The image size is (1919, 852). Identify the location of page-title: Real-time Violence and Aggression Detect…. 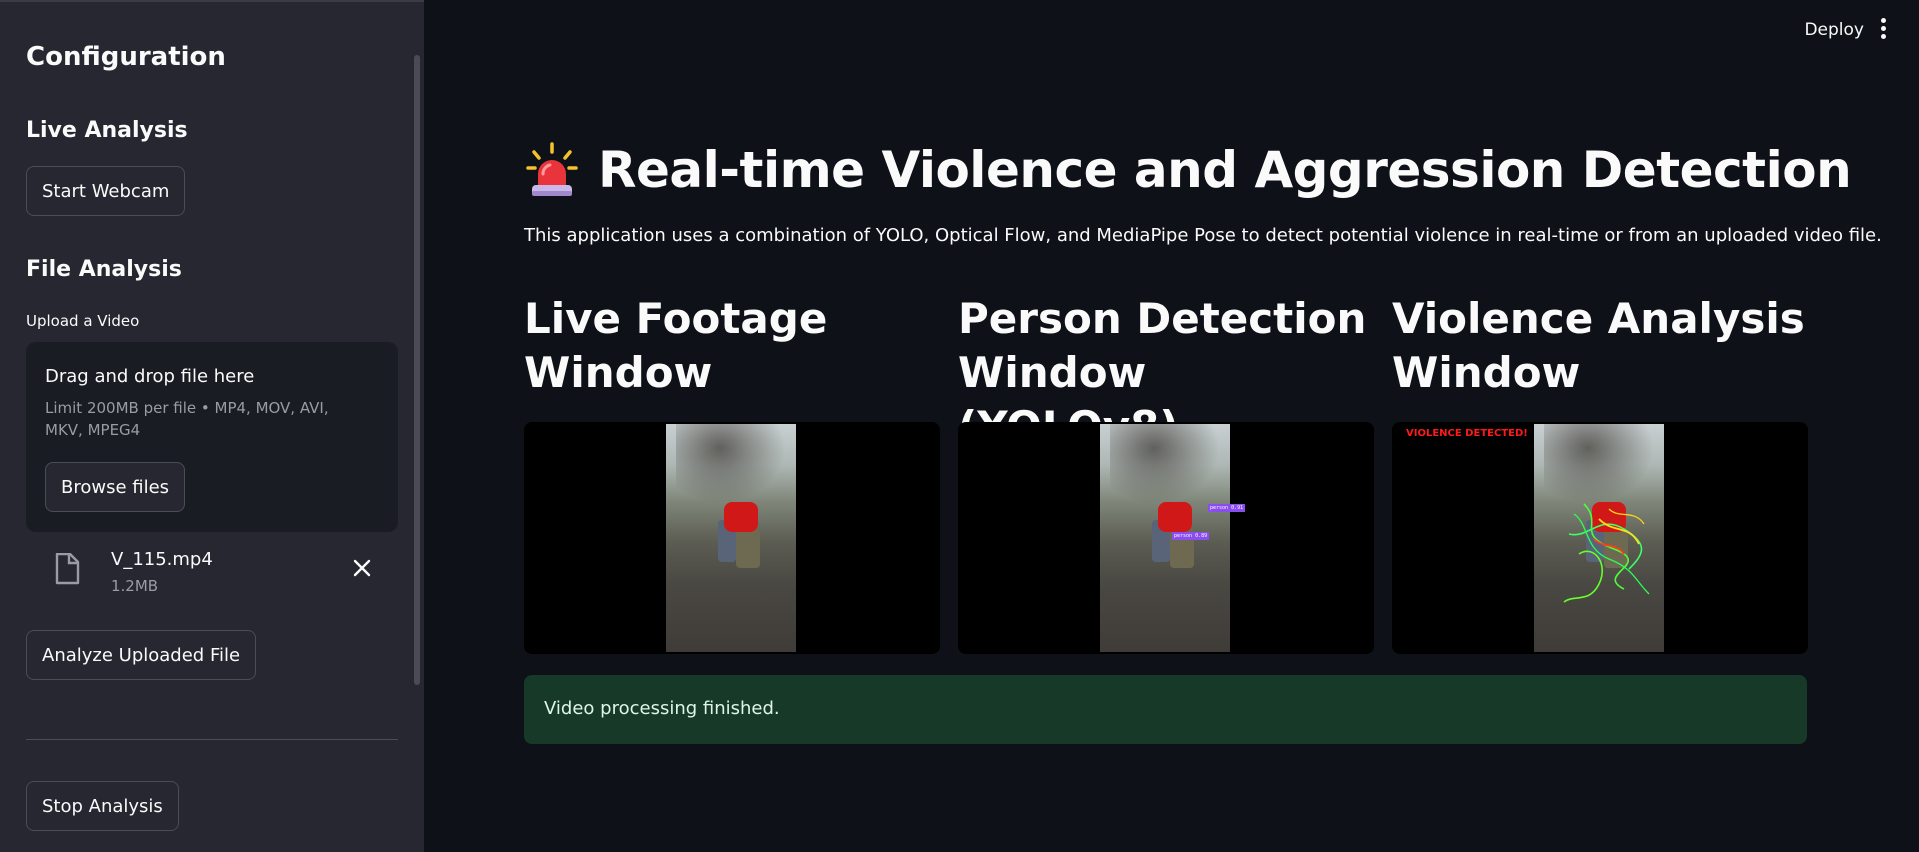
(1225, 170).